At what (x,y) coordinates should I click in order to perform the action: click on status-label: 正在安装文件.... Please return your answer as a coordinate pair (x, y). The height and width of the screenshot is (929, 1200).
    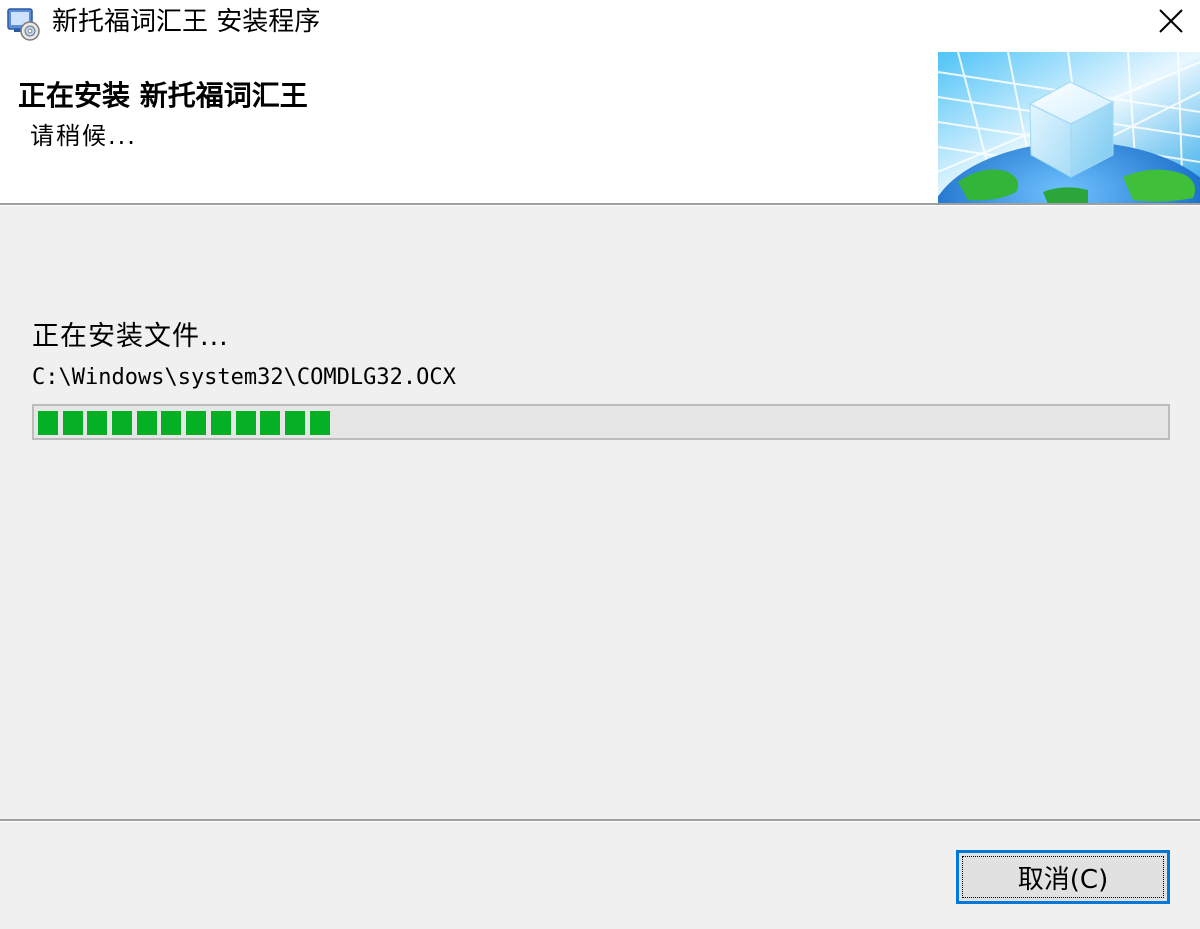
    Looking at the image, I should click on (130, 336).